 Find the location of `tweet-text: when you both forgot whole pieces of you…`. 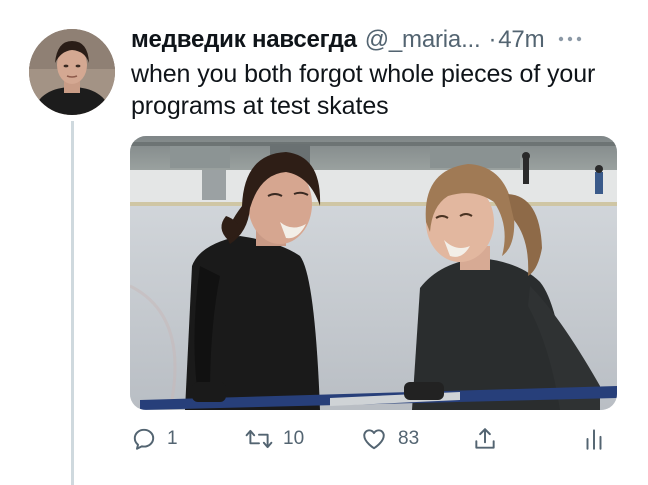

tweet-text: when you both forgot whole pieces of you… is located at coordinates (363, 90).